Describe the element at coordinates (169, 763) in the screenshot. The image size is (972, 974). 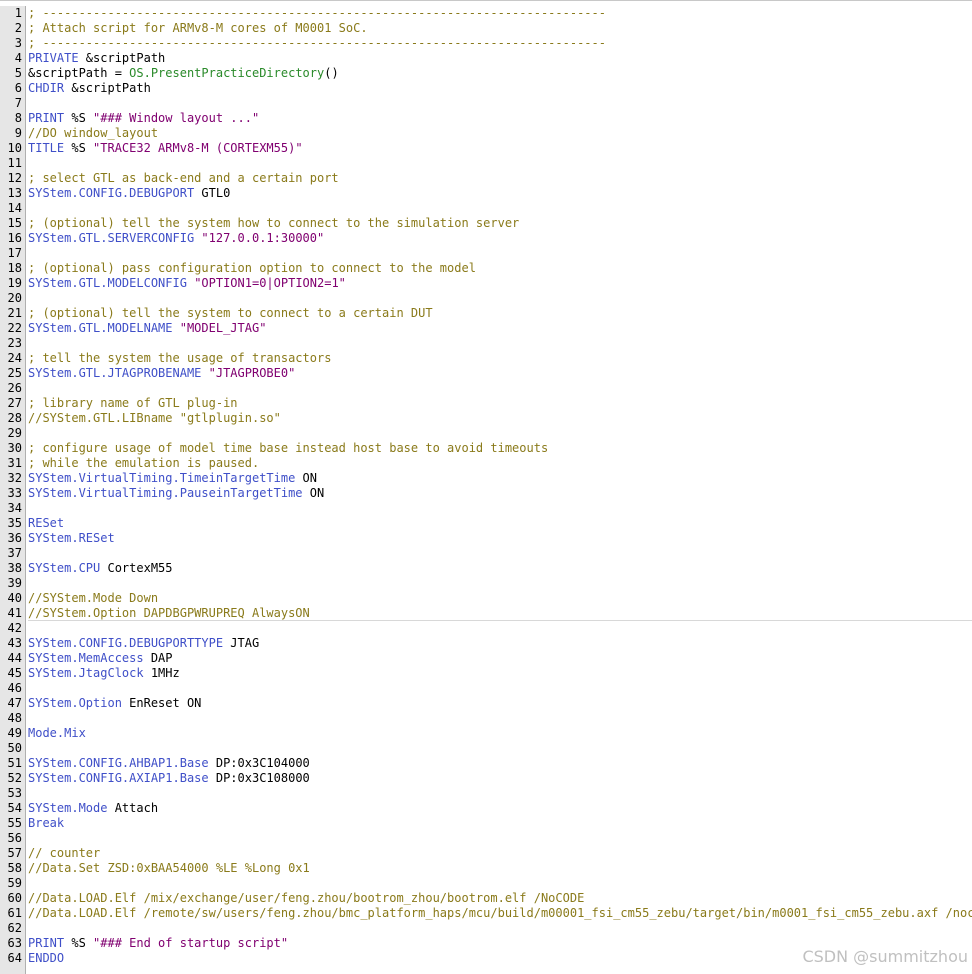
I see `code-text: SYStem.CONFIG.AHBAP1.Base DP:0x3C104000` at that location.